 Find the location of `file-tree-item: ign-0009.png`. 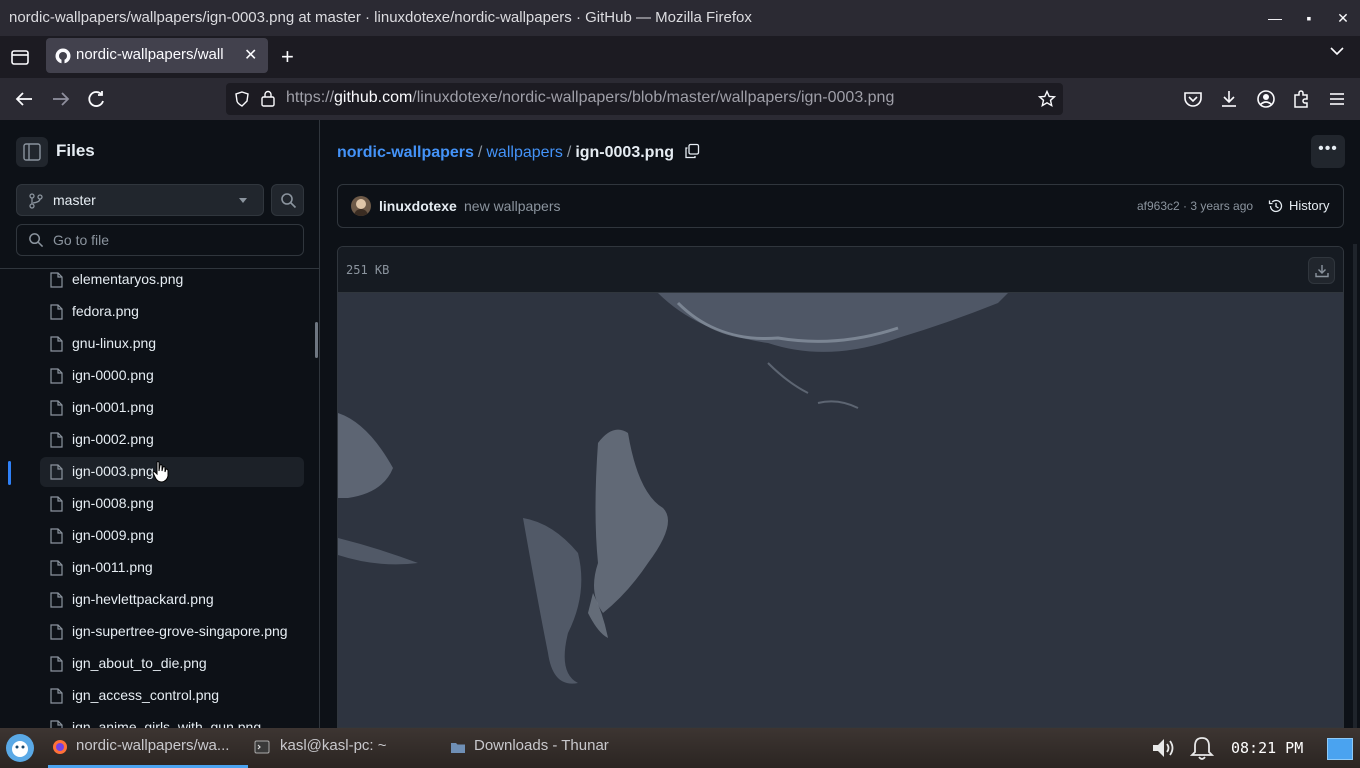

file-tree-item: ign-0009.png is located at coordinates (172, 536).